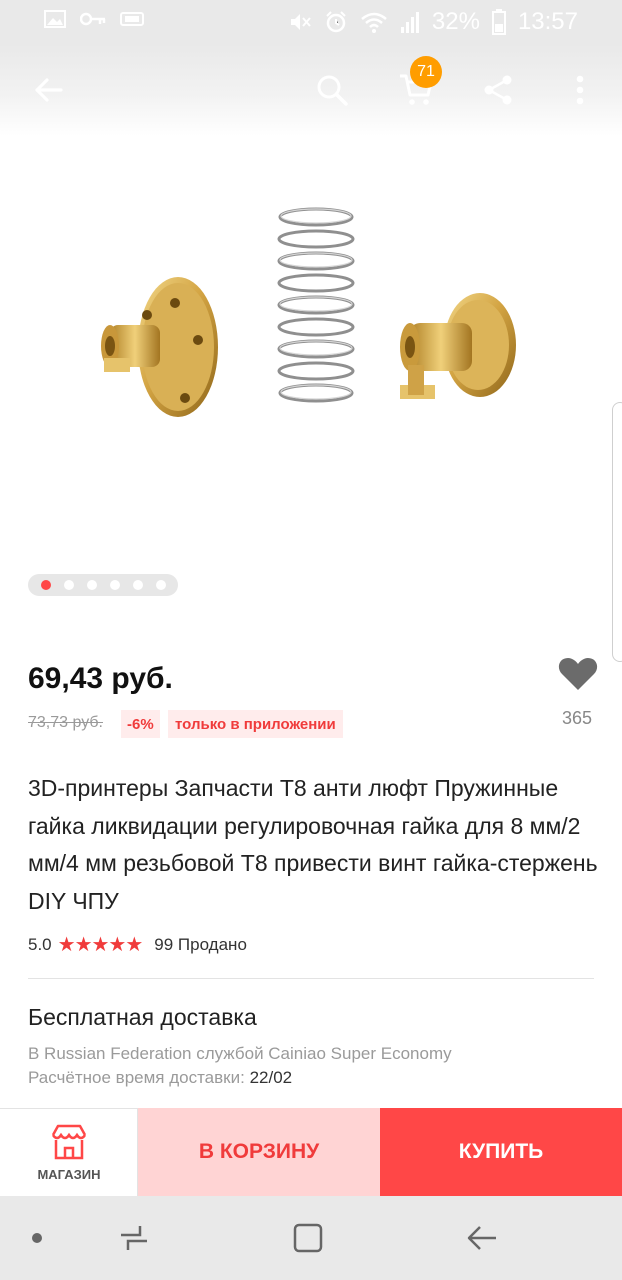  Describe the element at coordinates (271, 1077) in the screenshot. I see `shipping-estimate-date: 22/02` at that location.